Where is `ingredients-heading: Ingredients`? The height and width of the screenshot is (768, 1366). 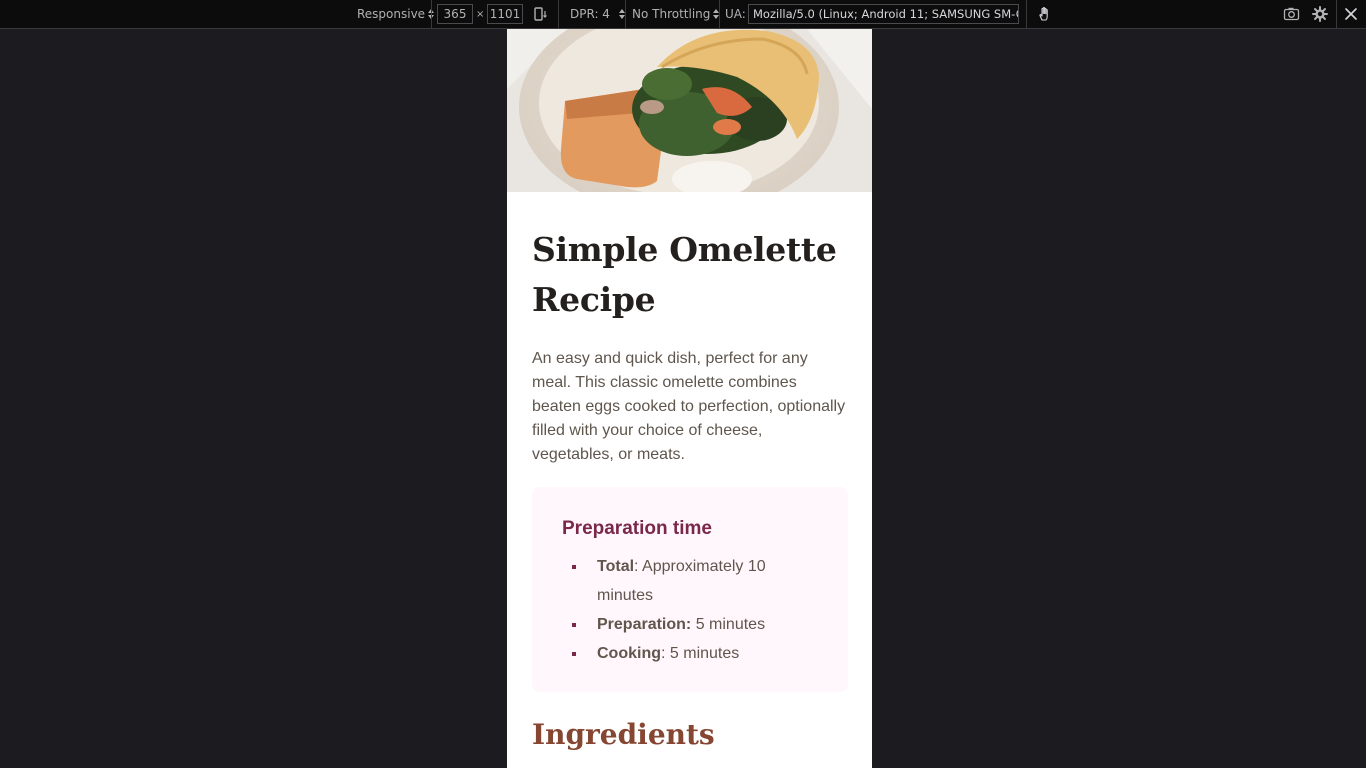
ingredients-heading: Ingredients is located at coordinates (623, 734).